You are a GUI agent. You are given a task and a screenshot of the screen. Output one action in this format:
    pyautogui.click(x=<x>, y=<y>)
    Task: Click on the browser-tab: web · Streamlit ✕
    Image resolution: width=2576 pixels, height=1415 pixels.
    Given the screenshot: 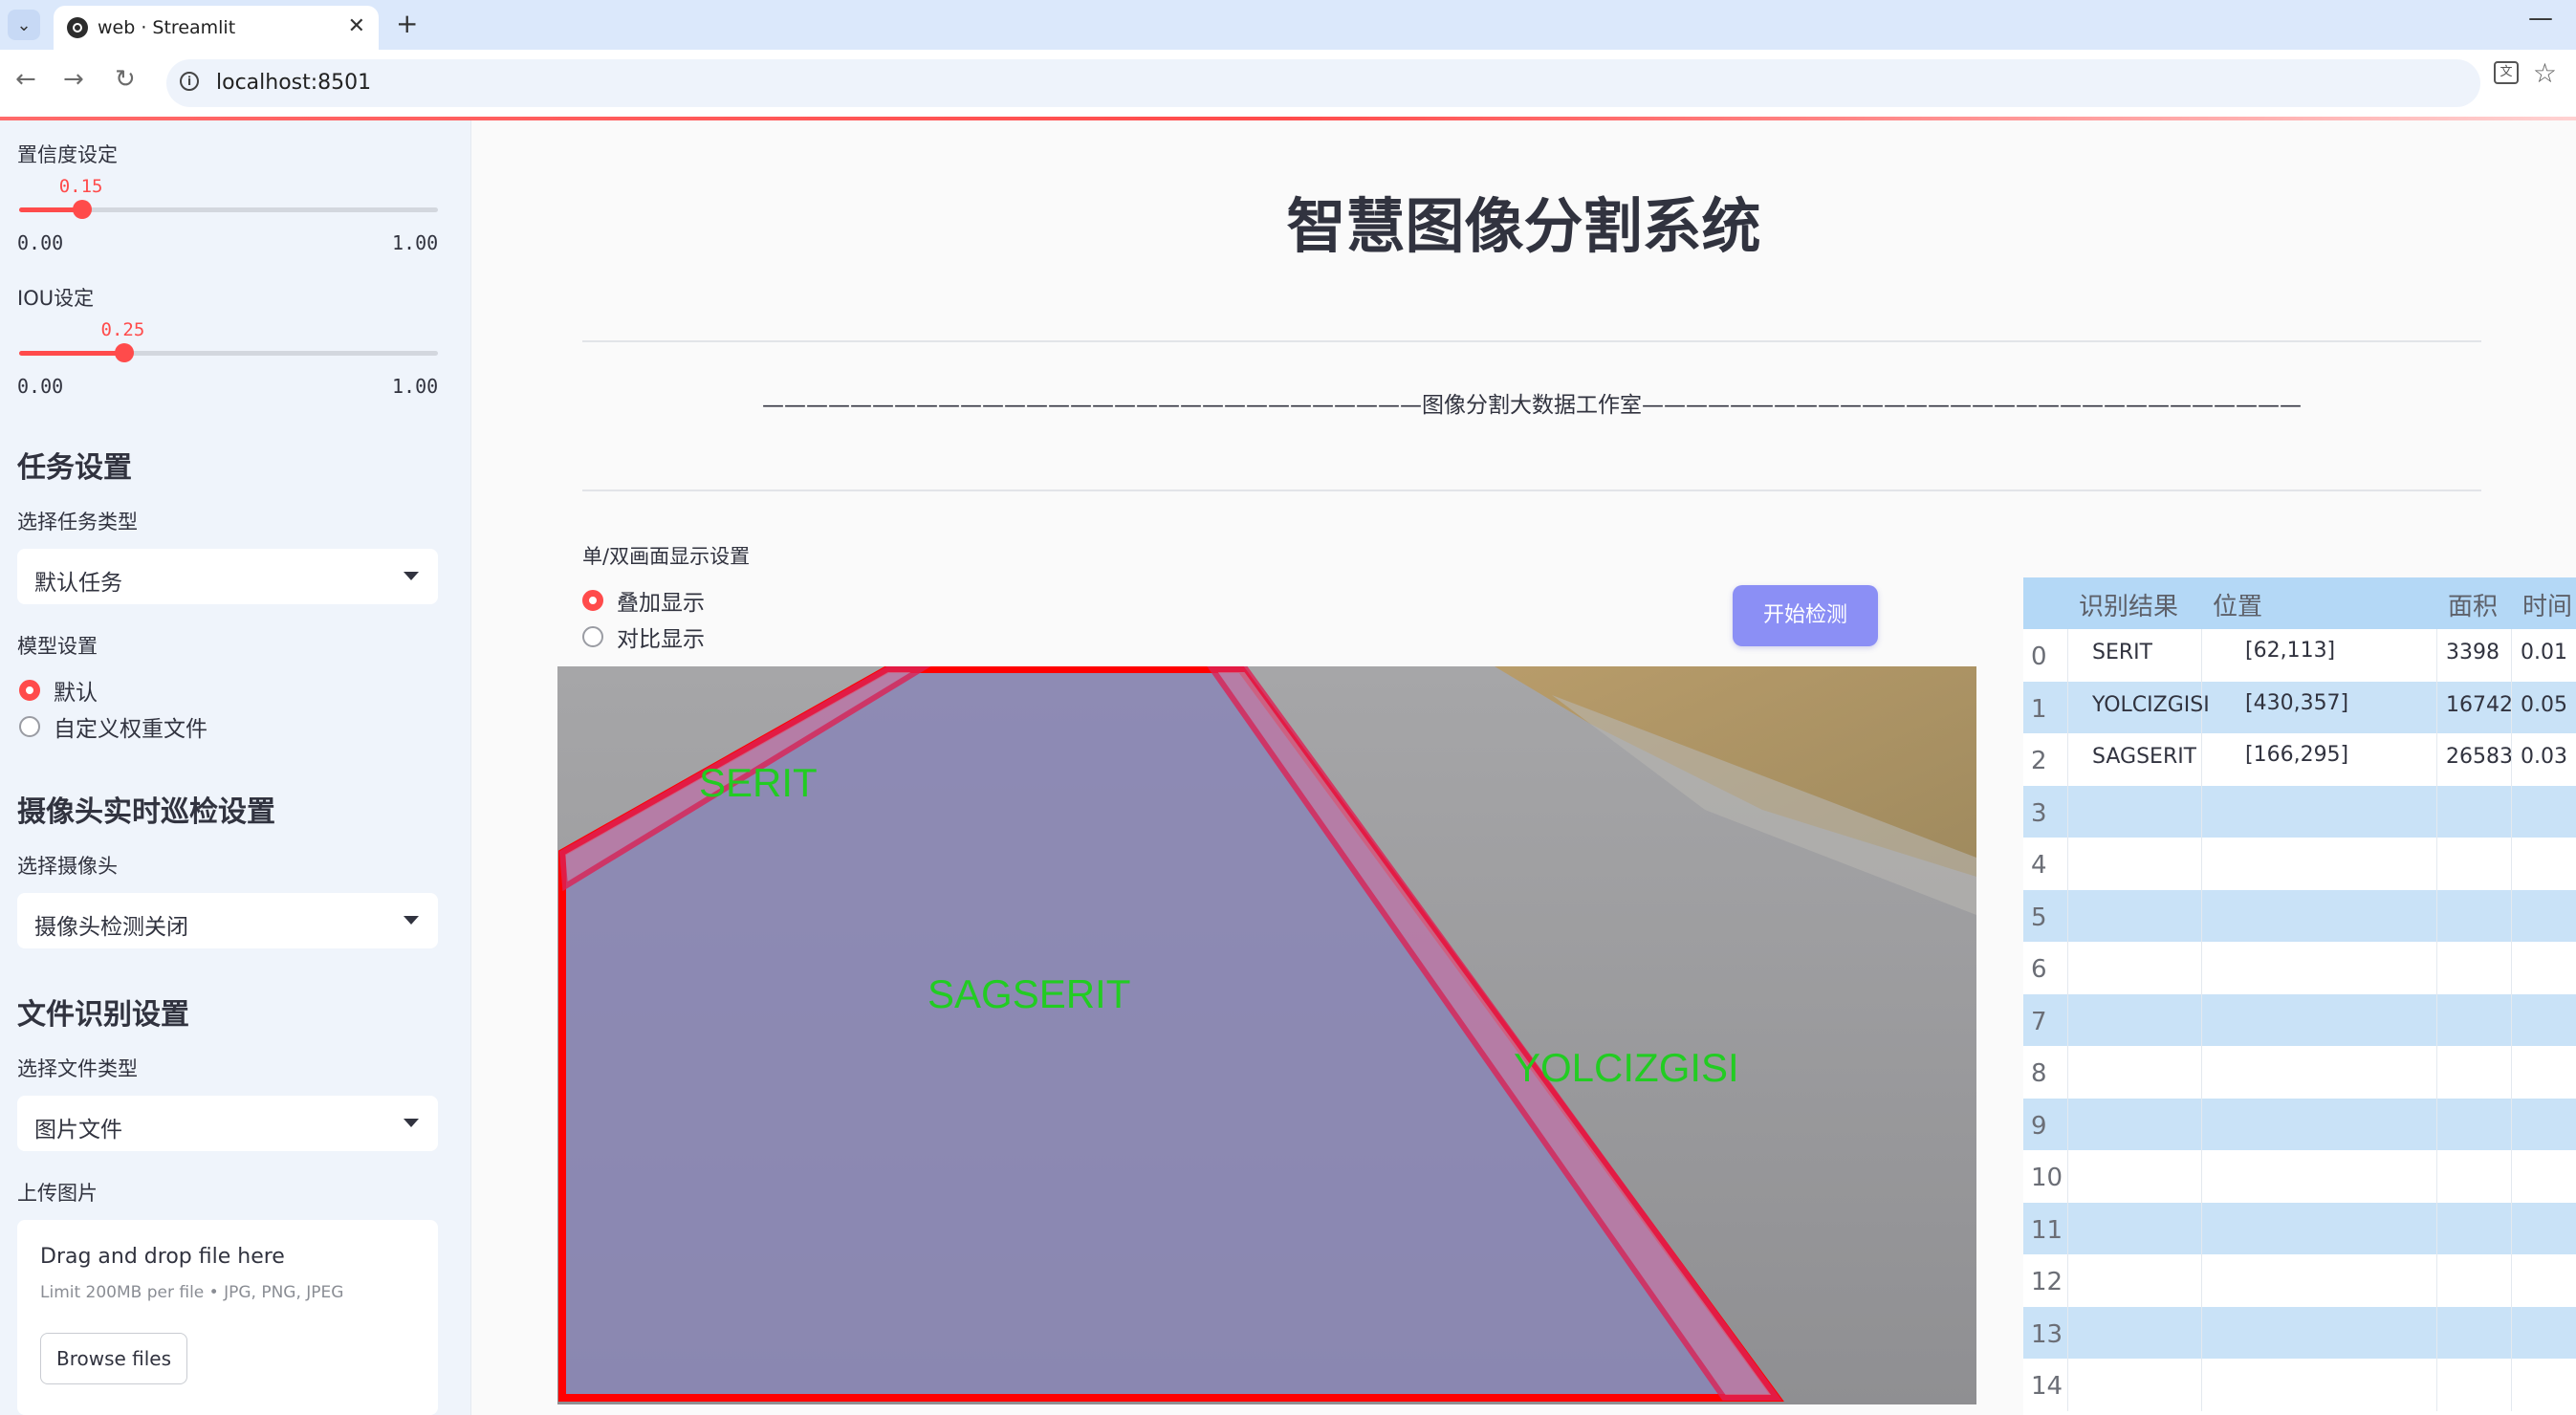 What is the action you would take?
    pyautogui.click(x=216, y=28)
    